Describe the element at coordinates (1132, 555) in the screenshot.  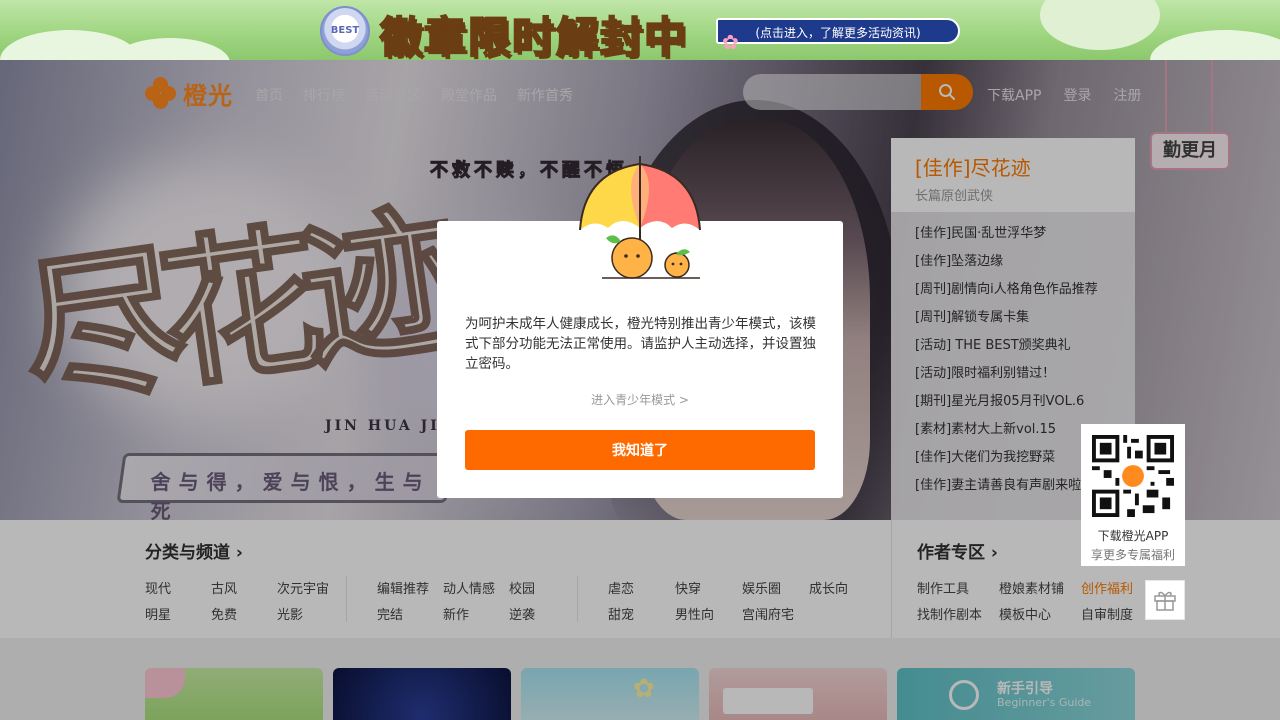
I see `qr-subcaption: 享更多专属福利` at that location.